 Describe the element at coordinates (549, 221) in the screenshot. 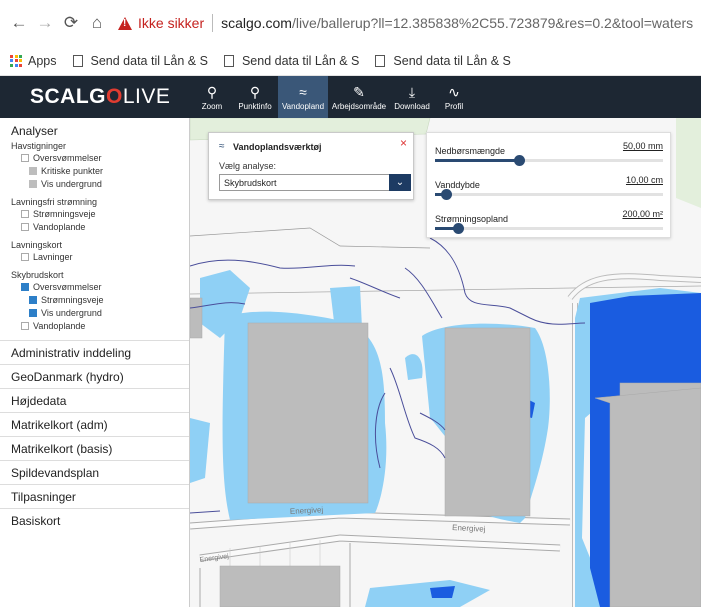

I see `slider-stromningsopland: Strømningsopland 200,00 m²` at that location.